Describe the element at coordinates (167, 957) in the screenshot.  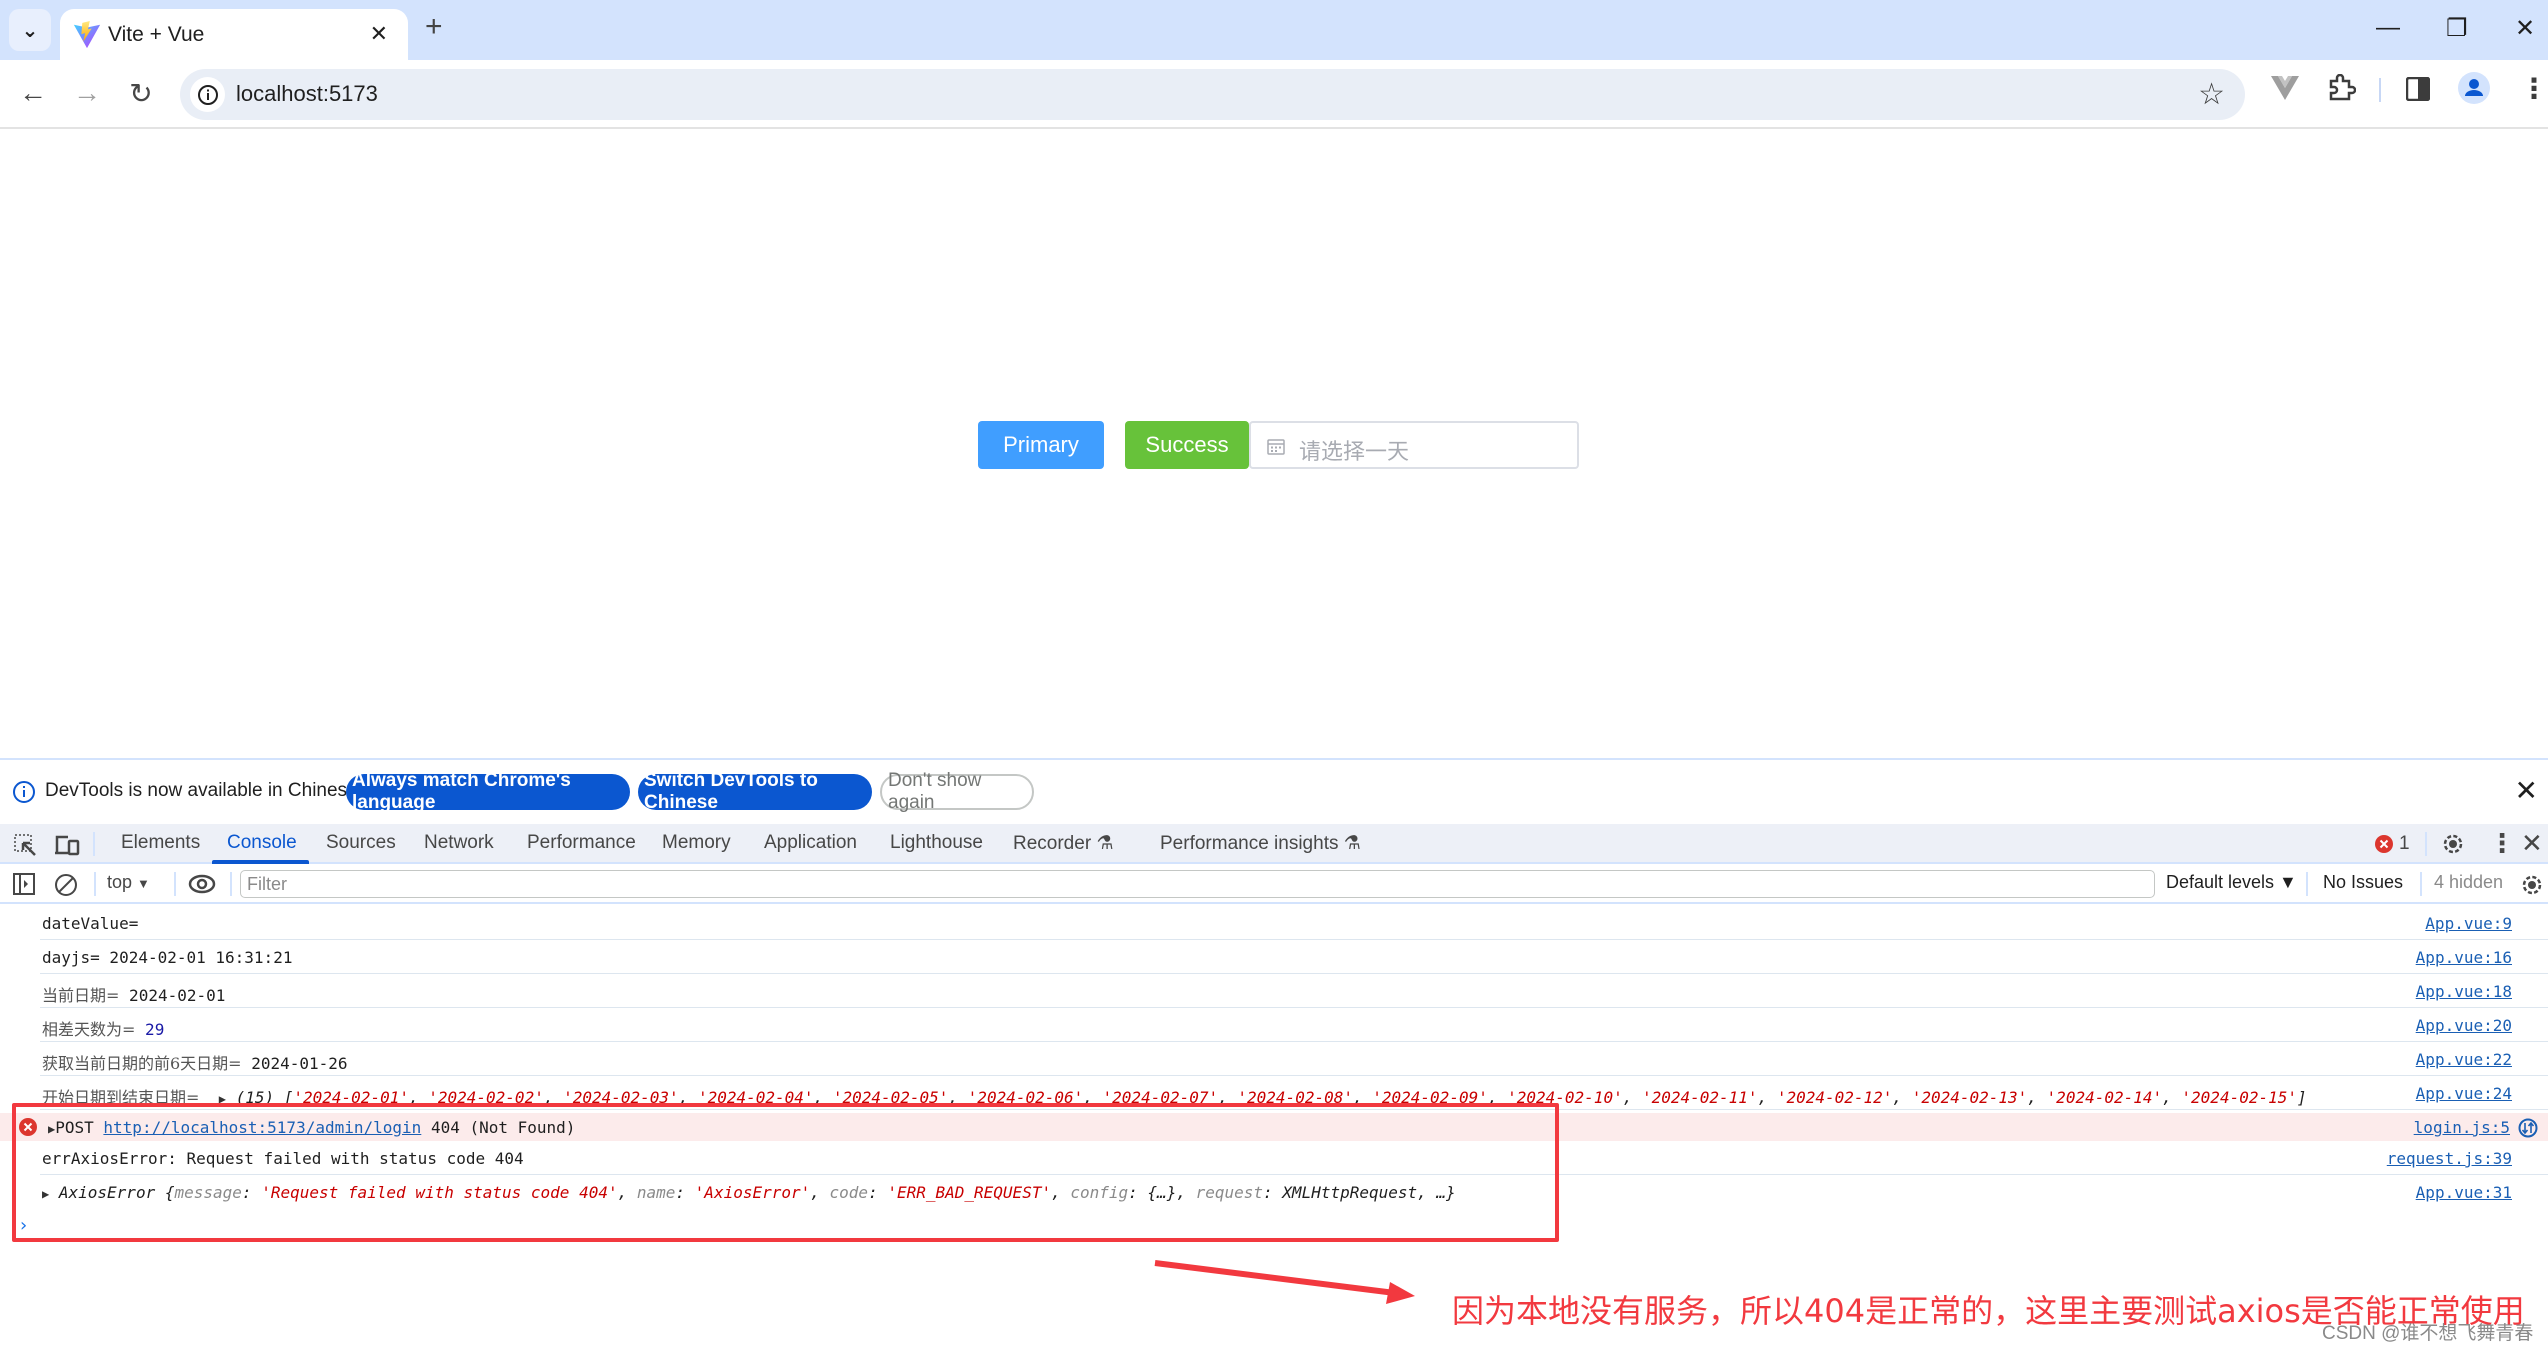
I see `message-text: dayjs= 2024-02-01 16:31:21` at that location.